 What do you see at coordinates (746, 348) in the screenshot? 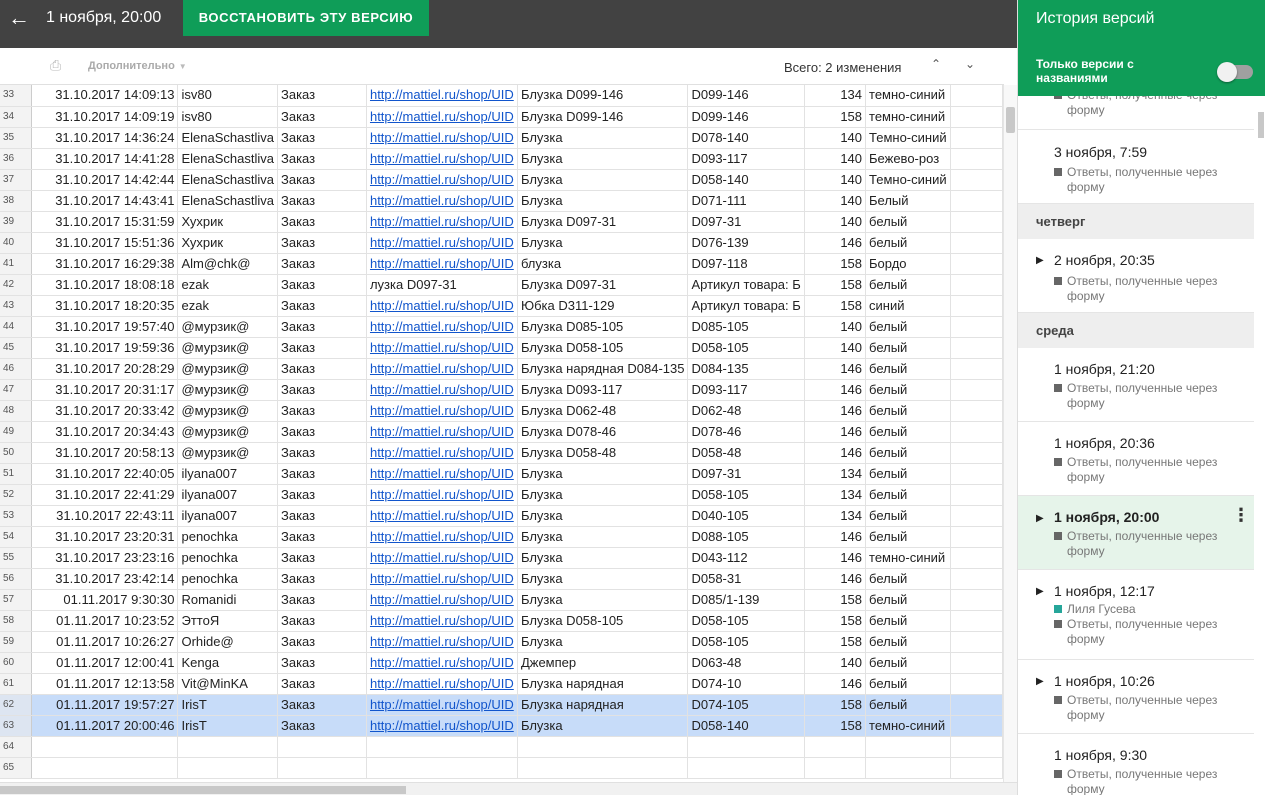
I see `article-cell: D058-105` at bounding box center [746, 348].